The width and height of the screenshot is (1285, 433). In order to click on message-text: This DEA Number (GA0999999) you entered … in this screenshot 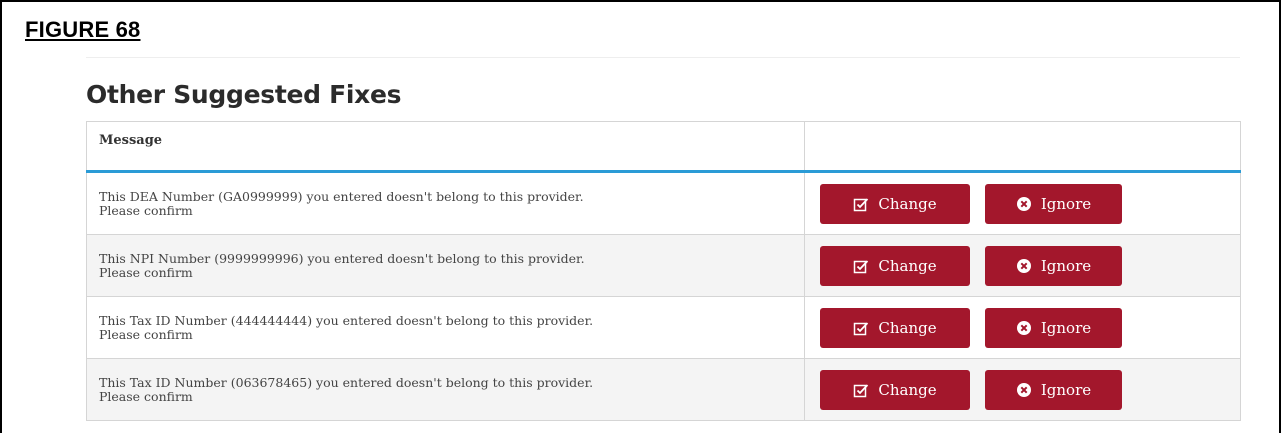, I will do `click(341, 203)`.